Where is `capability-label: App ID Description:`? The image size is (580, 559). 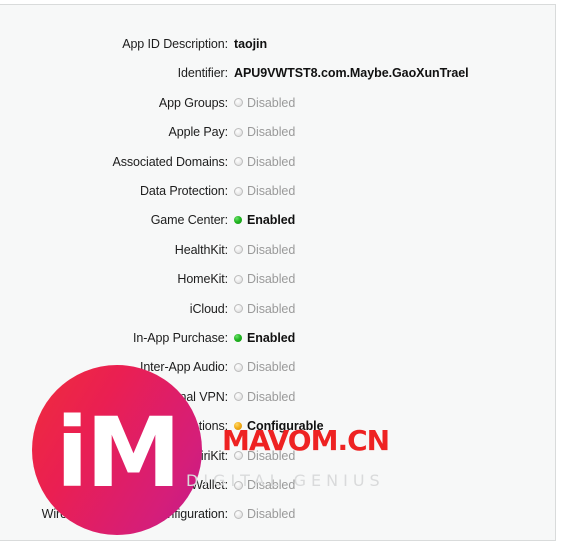
capability-label: App ID Description: is located at coordinates (175, 44).